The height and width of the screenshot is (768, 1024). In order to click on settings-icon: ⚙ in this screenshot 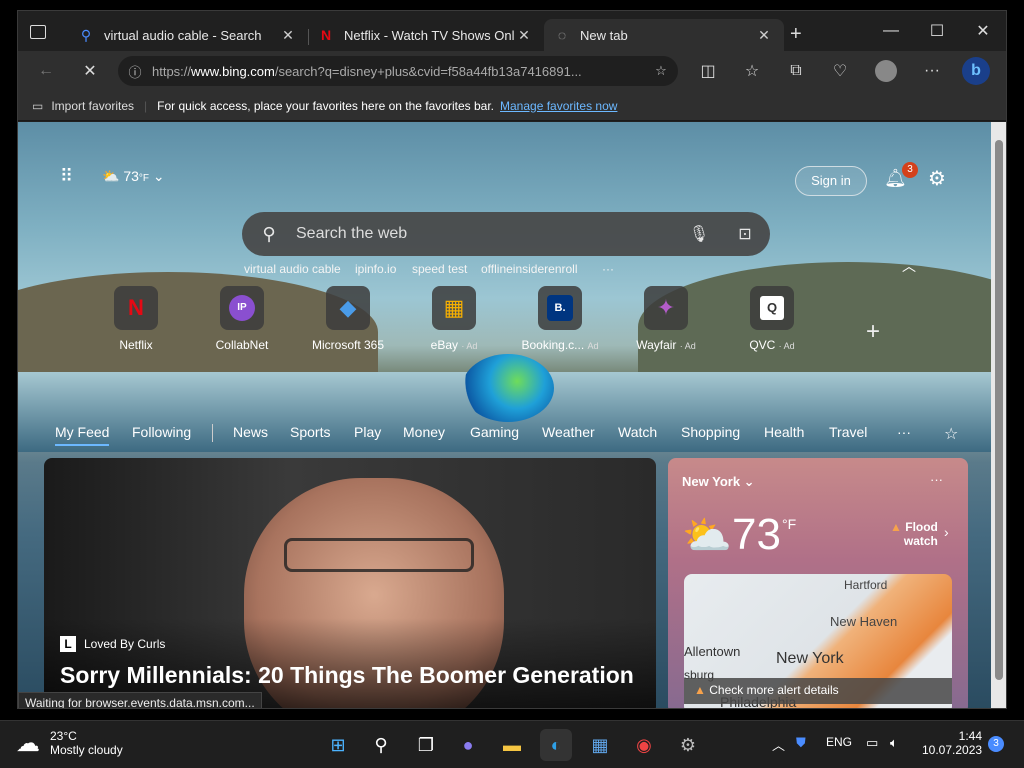, I will do `click(688, 745)`.